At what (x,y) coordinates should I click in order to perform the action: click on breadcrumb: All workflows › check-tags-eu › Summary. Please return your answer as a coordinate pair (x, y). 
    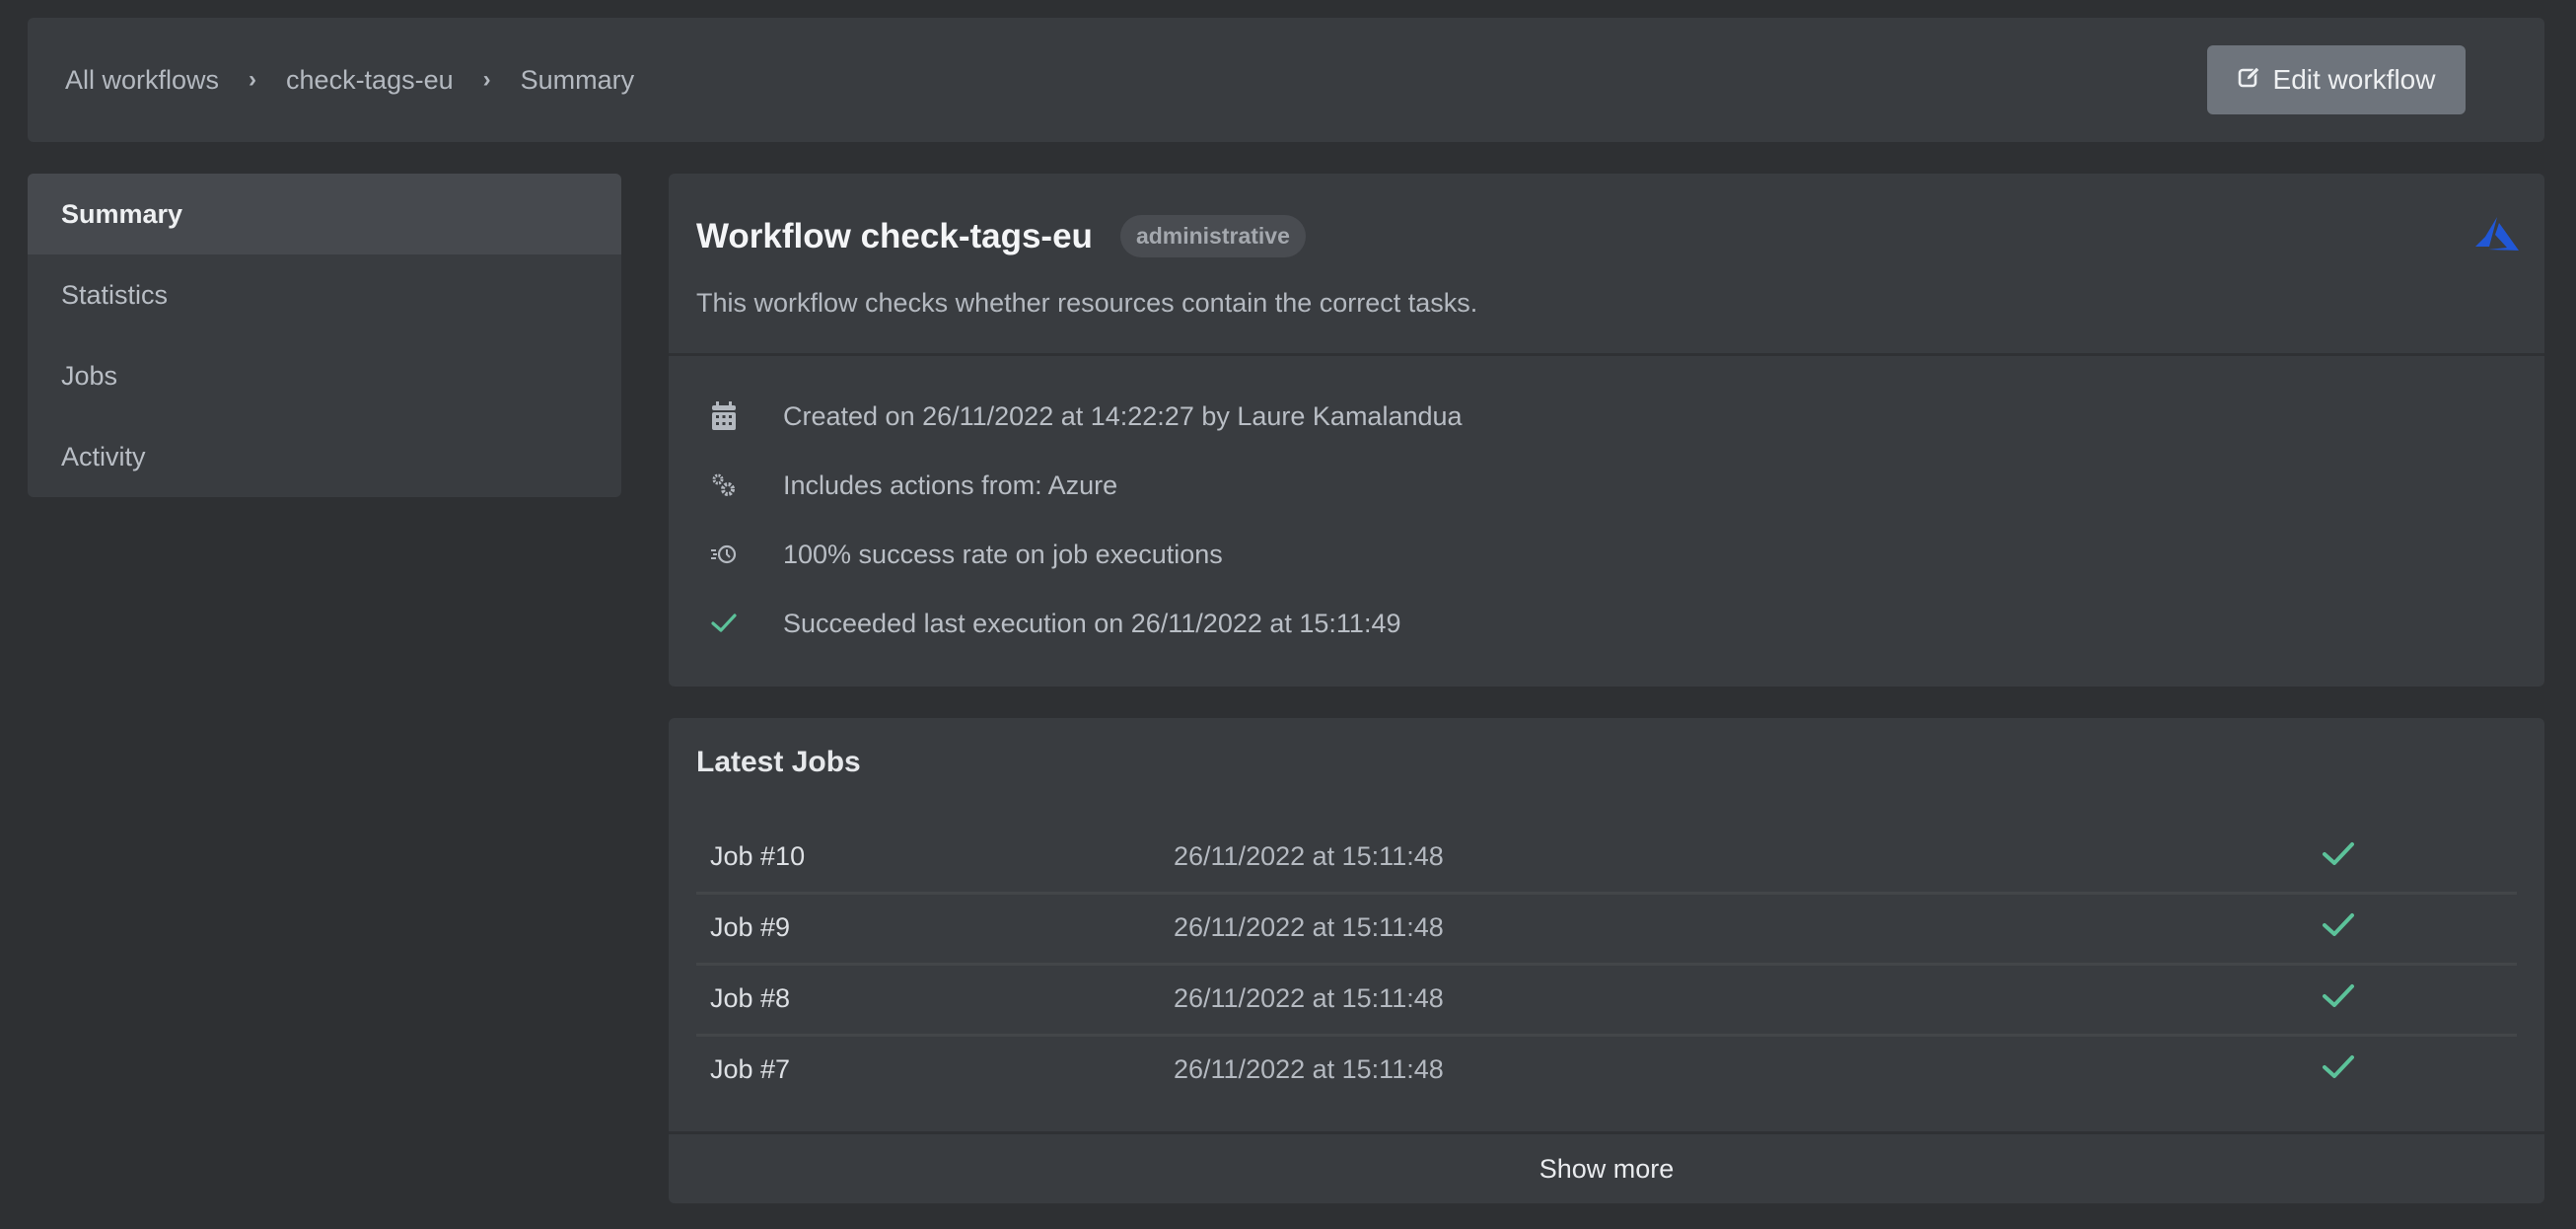
    Looking at the image, I should click on (349, 80).